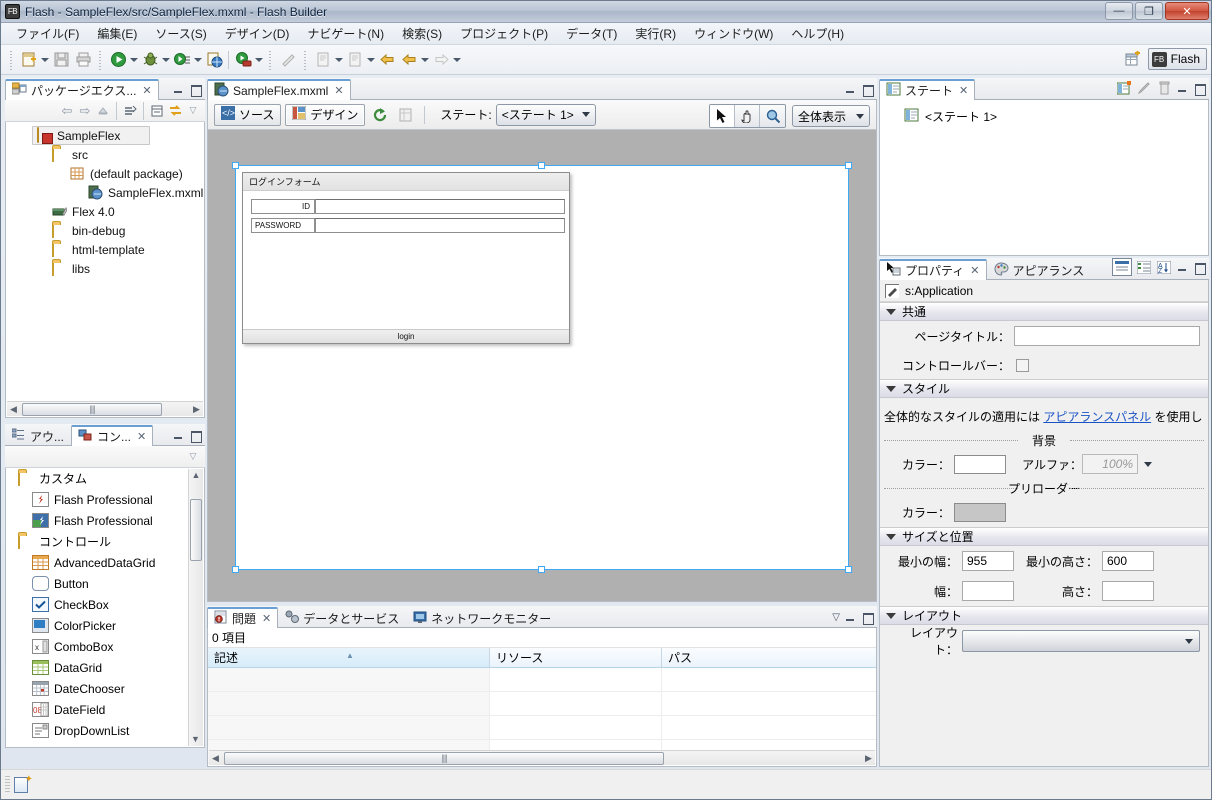  Describe the element at coordinates (1044, 116) in the screenshot. I see `list-item-state-1: <ステート 1>` at that location.